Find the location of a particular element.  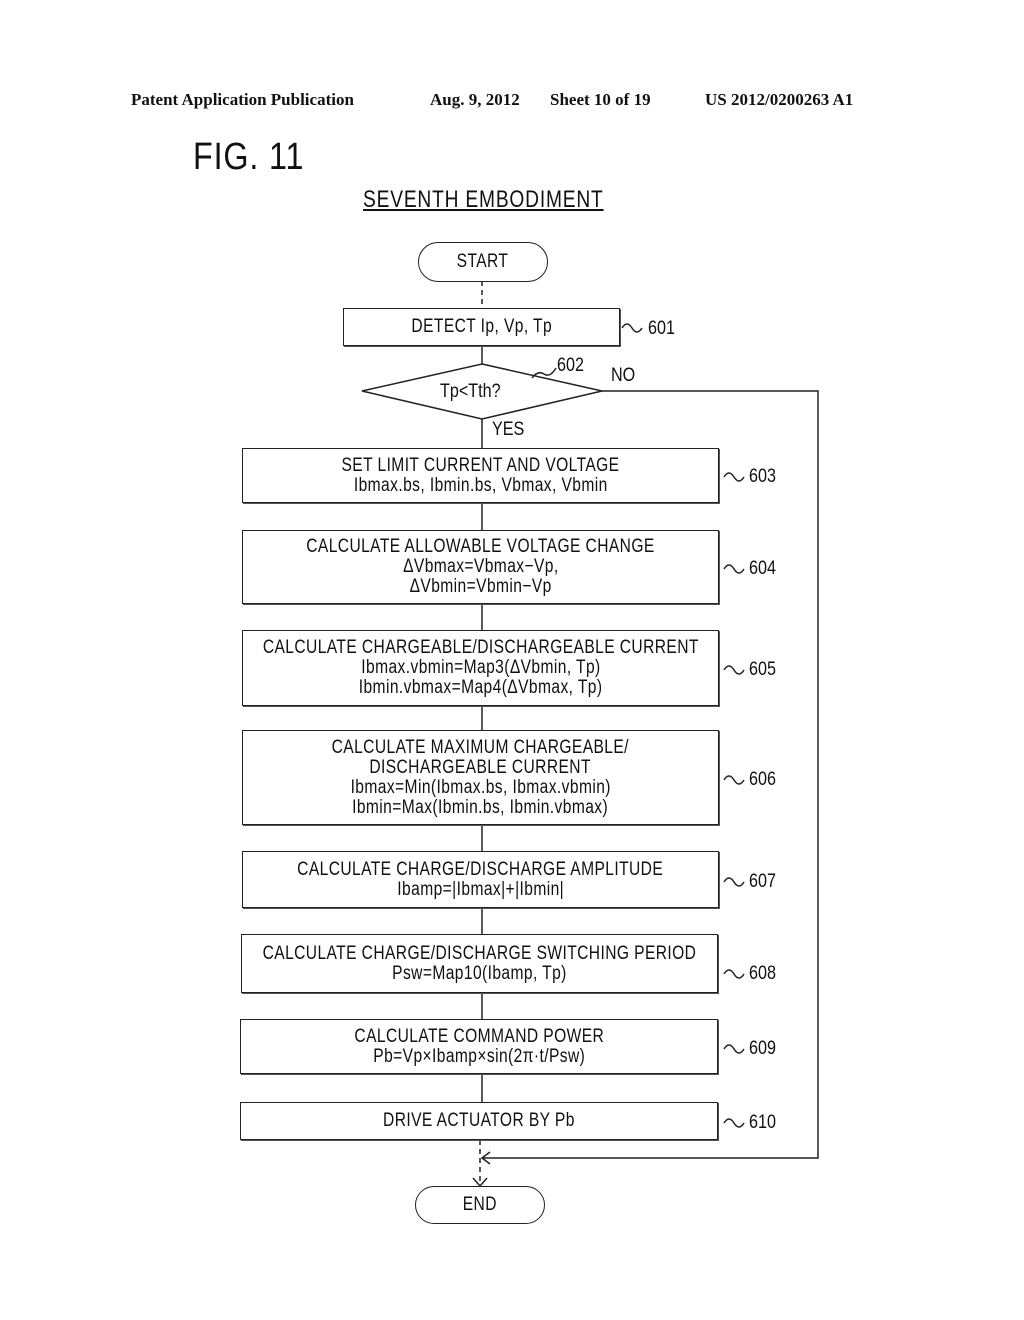

step-610-line-1: DRIVE ACTUATOR BY Pb is located at coordinates (479, 1120).